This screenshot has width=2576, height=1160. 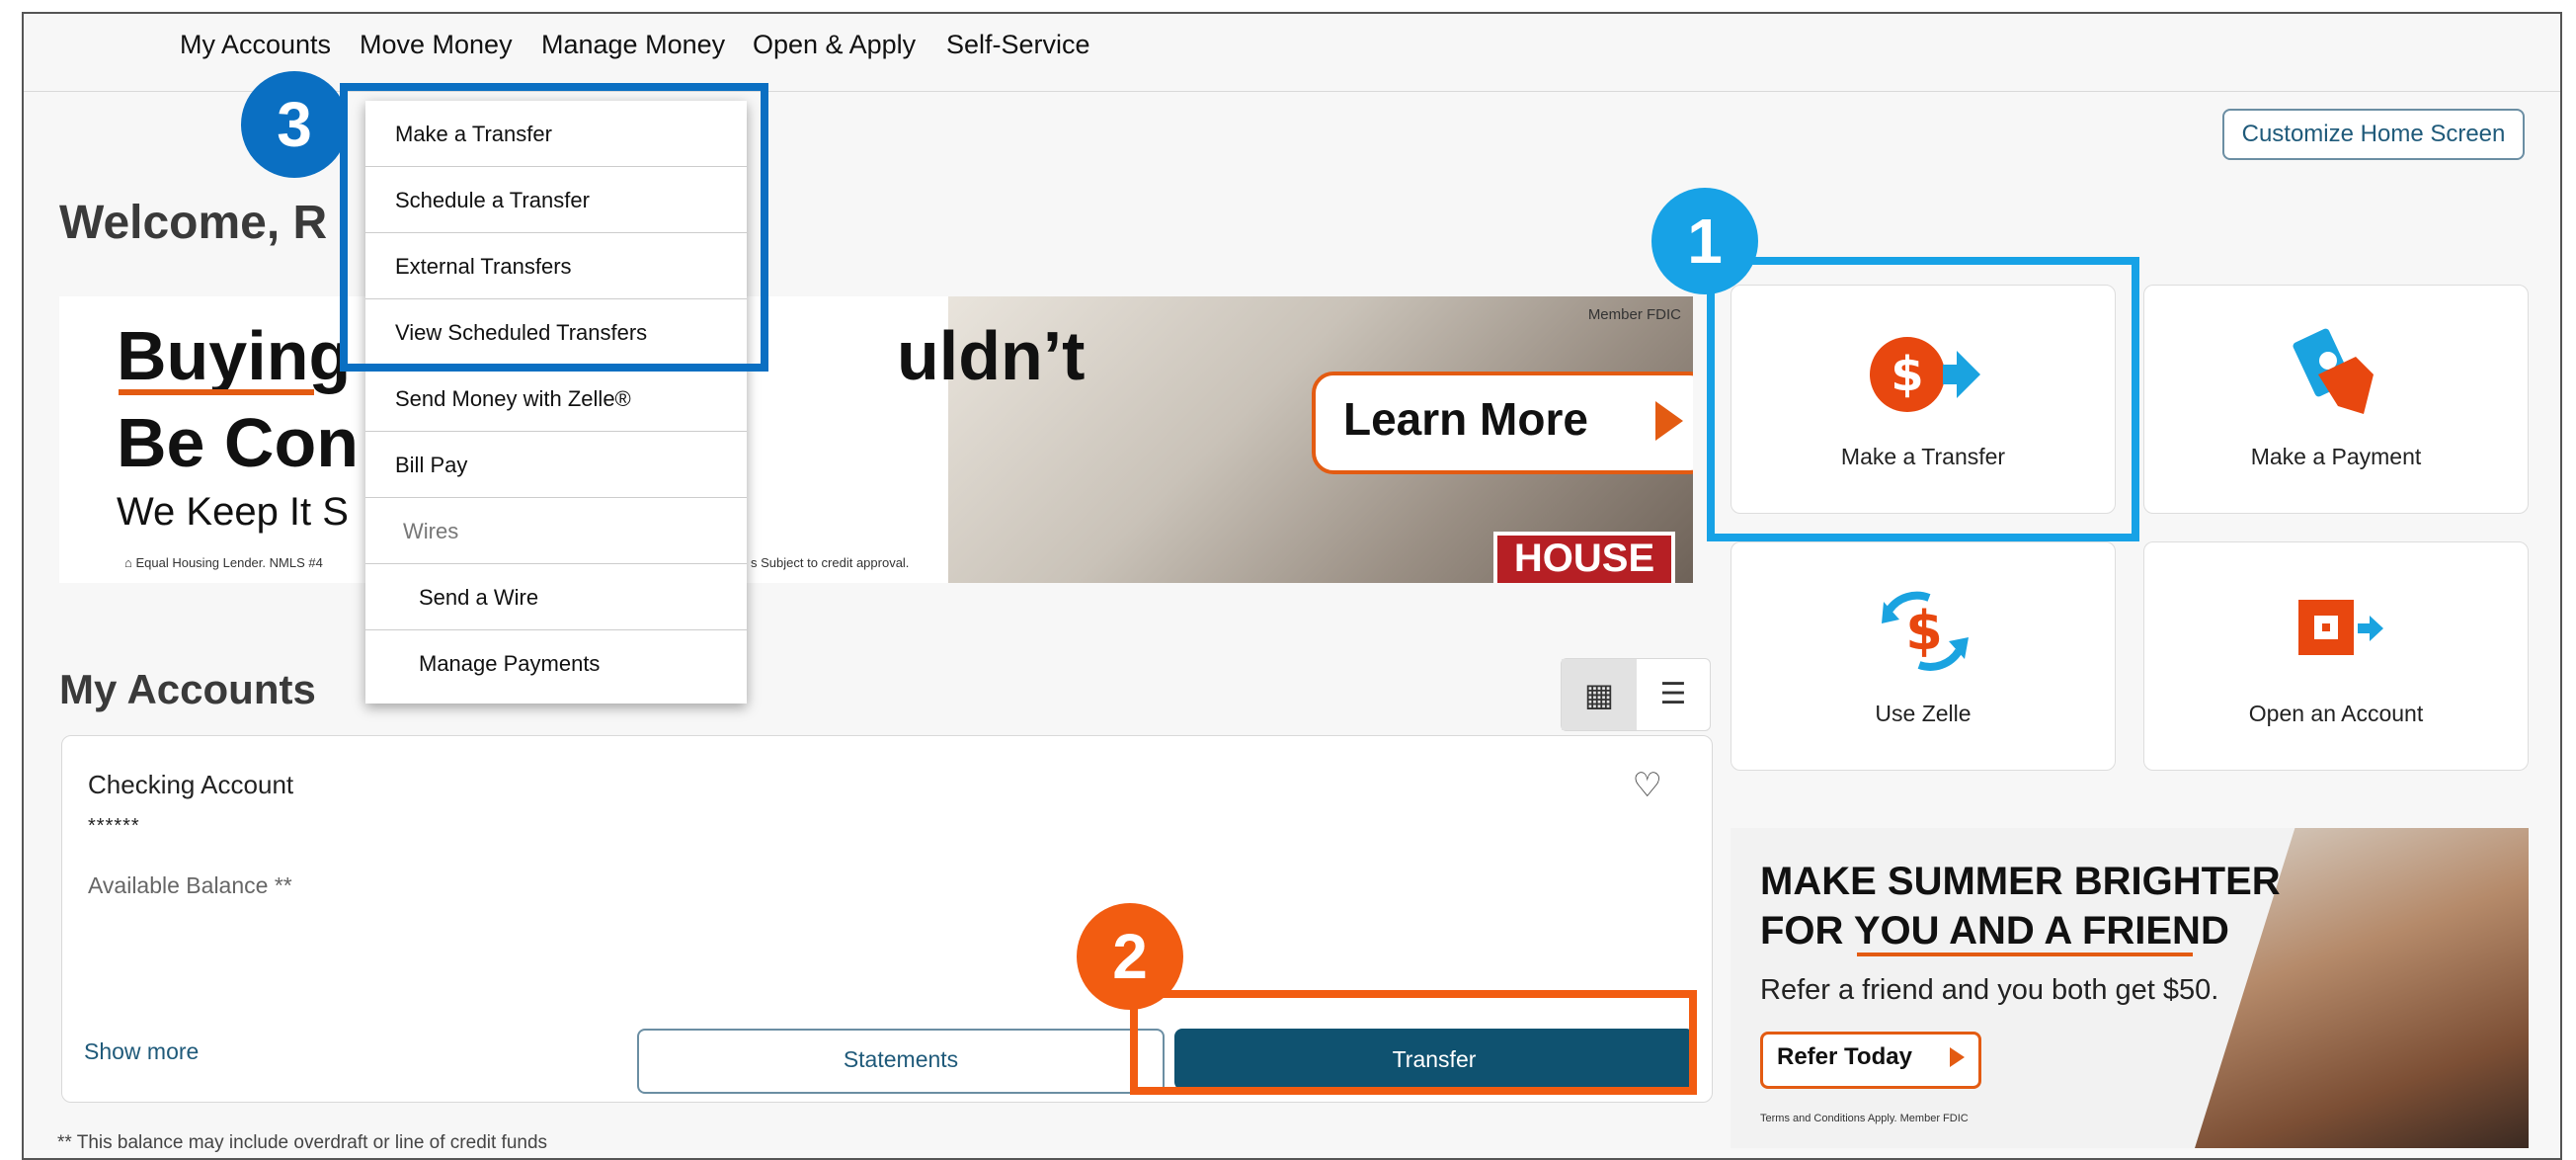 I want to click on callout-1-highlight, so click(x=1923, y=399).